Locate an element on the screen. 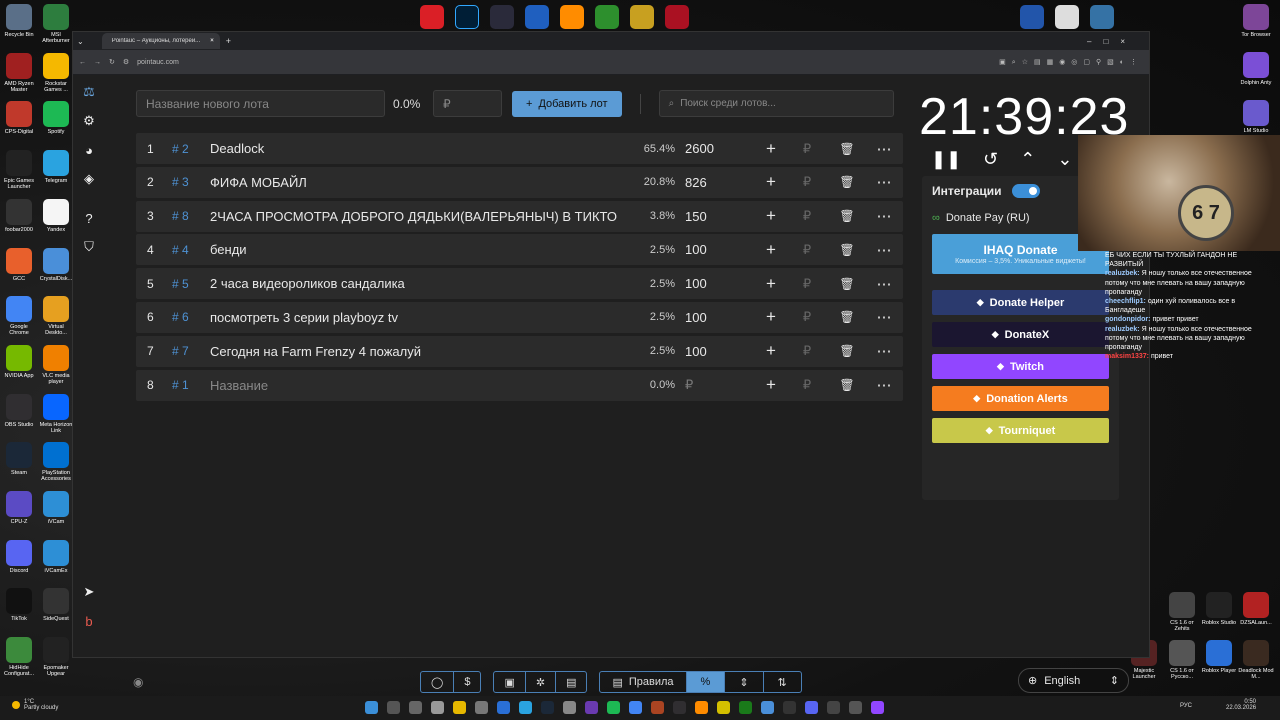 The width and height of the screenshot is (1280, 720). python-icon is located at coordinates (1102, 17).